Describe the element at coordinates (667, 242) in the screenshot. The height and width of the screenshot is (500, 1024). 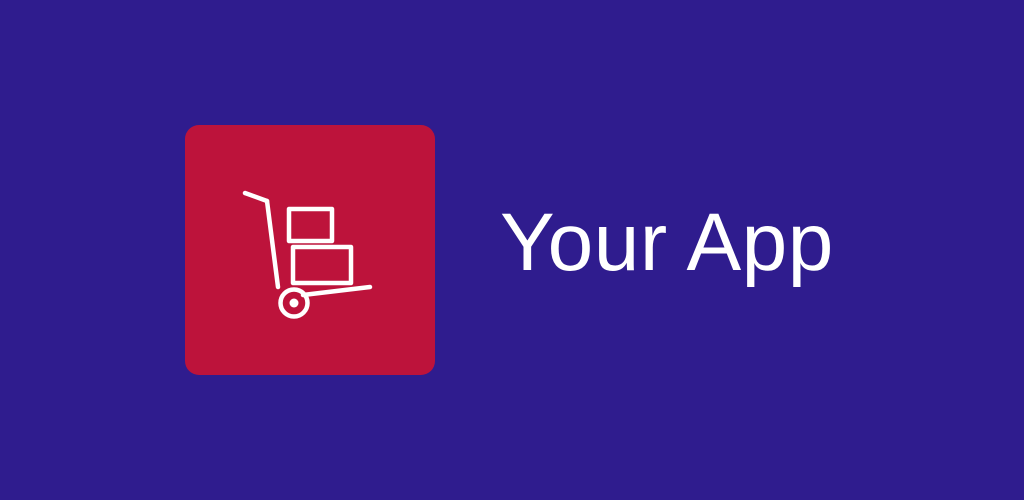
I see `app-name-title: Your App` at that location.